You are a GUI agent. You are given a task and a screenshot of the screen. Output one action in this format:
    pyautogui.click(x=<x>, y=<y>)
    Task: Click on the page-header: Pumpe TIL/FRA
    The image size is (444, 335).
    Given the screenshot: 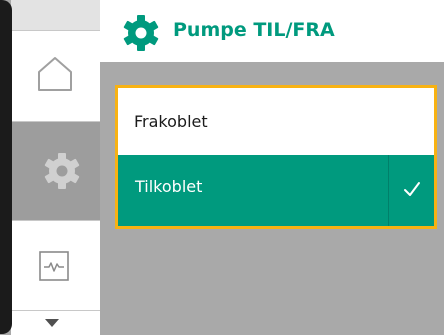 What is the action you would take?
    pyautogui.click(x=272, y=31)
    